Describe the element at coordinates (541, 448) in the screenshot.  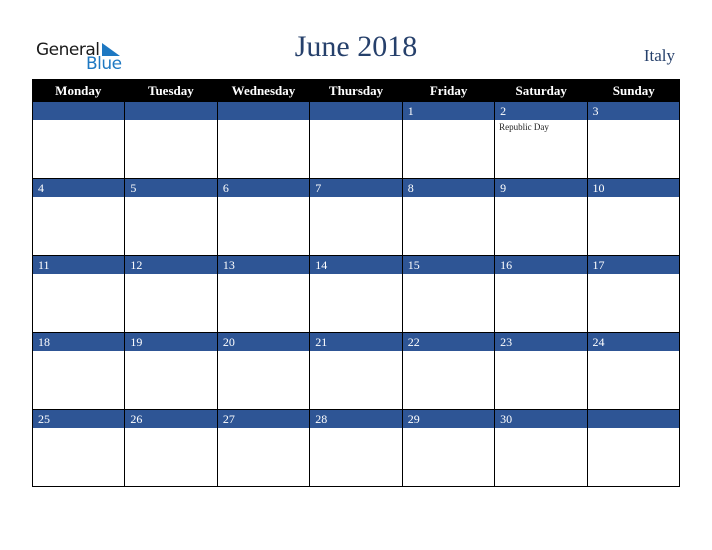
I see `day-cell: 30` at that location.